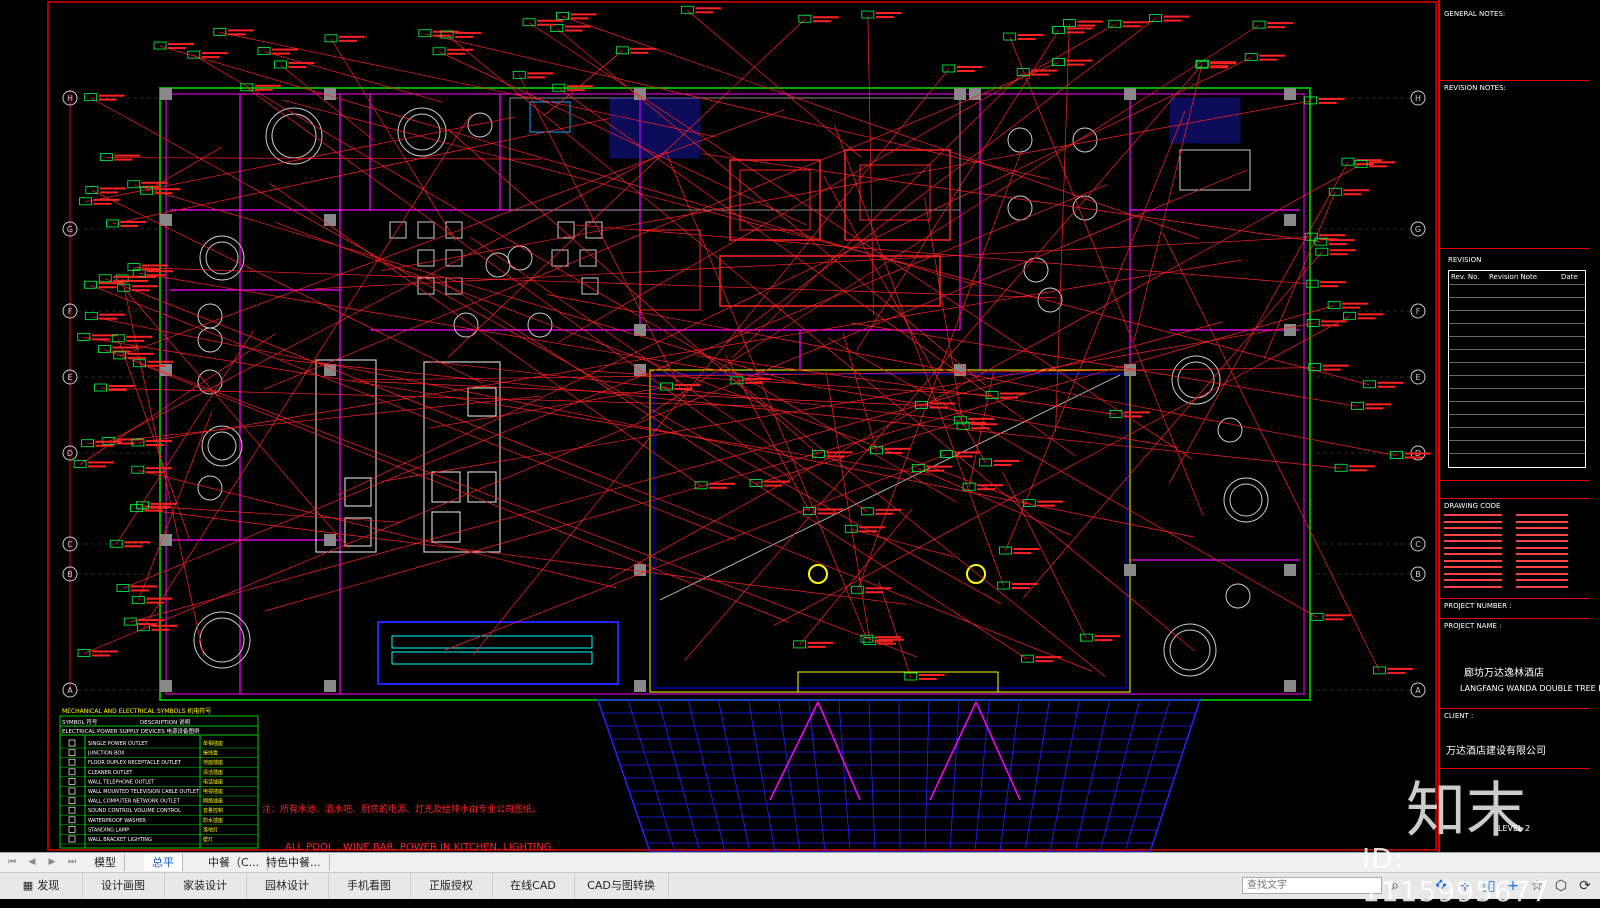  Describe the element at coordinates (72, 862) in the screenshot. I see `last-tab-icon: ⏭` at that location.